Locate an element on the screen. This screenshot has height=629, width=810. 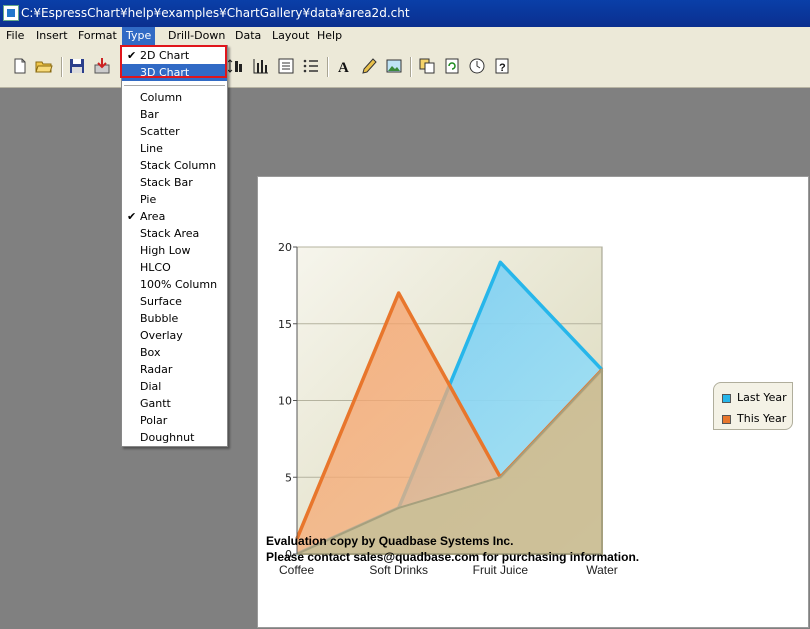
y-tick-label: 10 is located at coordinates (285, 401).